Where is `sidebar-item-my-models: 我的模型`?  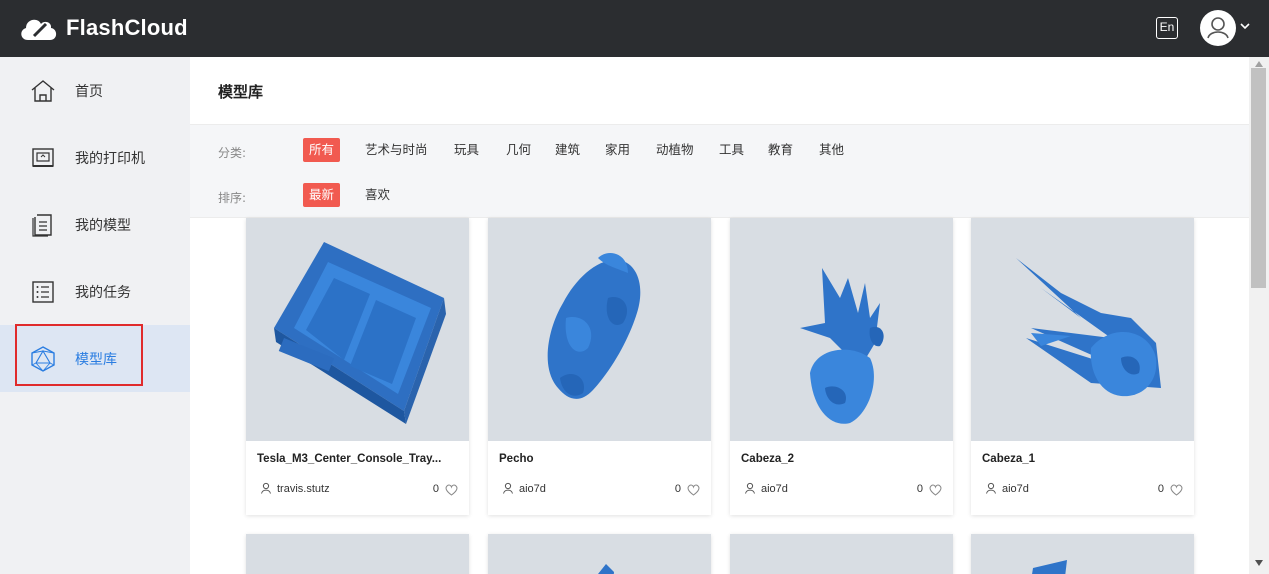 sidebar-item-my-models: 我的模型 is located at coordinates (95, 224).